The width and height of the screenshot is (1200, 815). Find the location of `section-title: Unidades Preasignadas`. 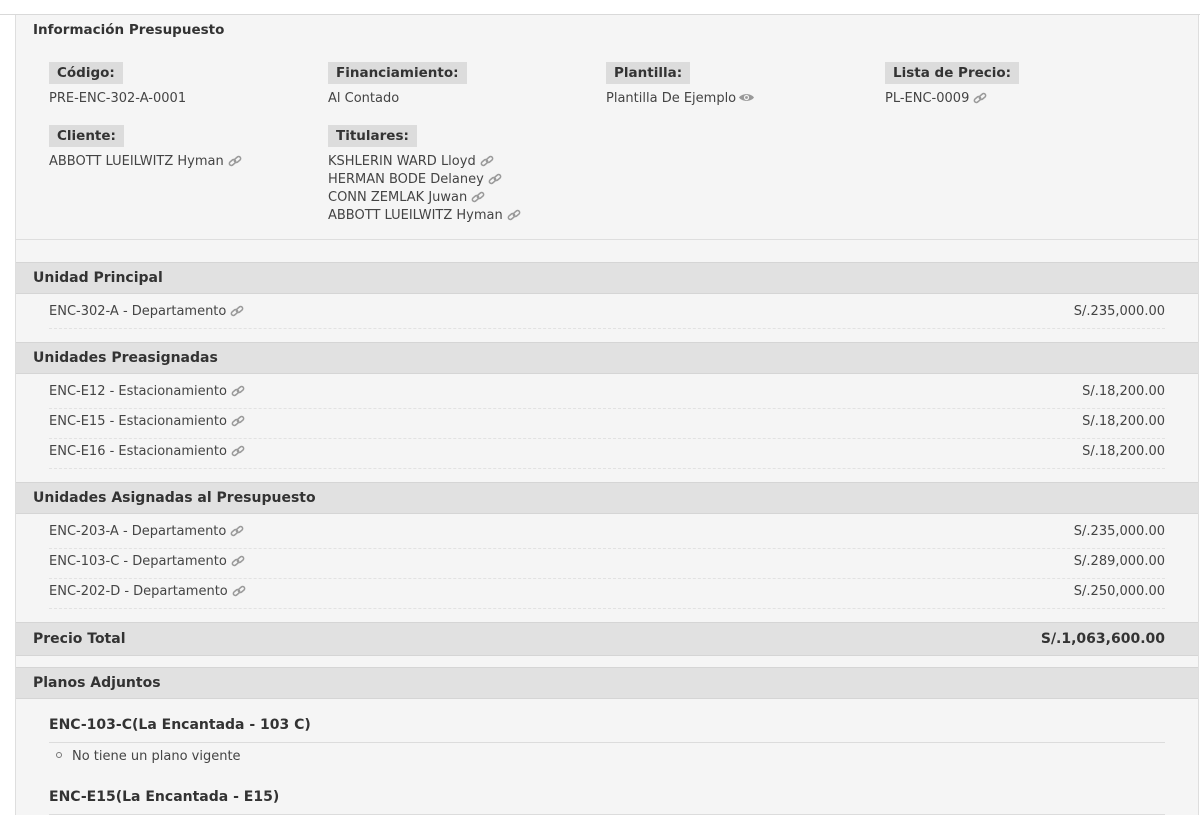

section-title: Unidades Preasignadas is located at coordinates (125, 358).